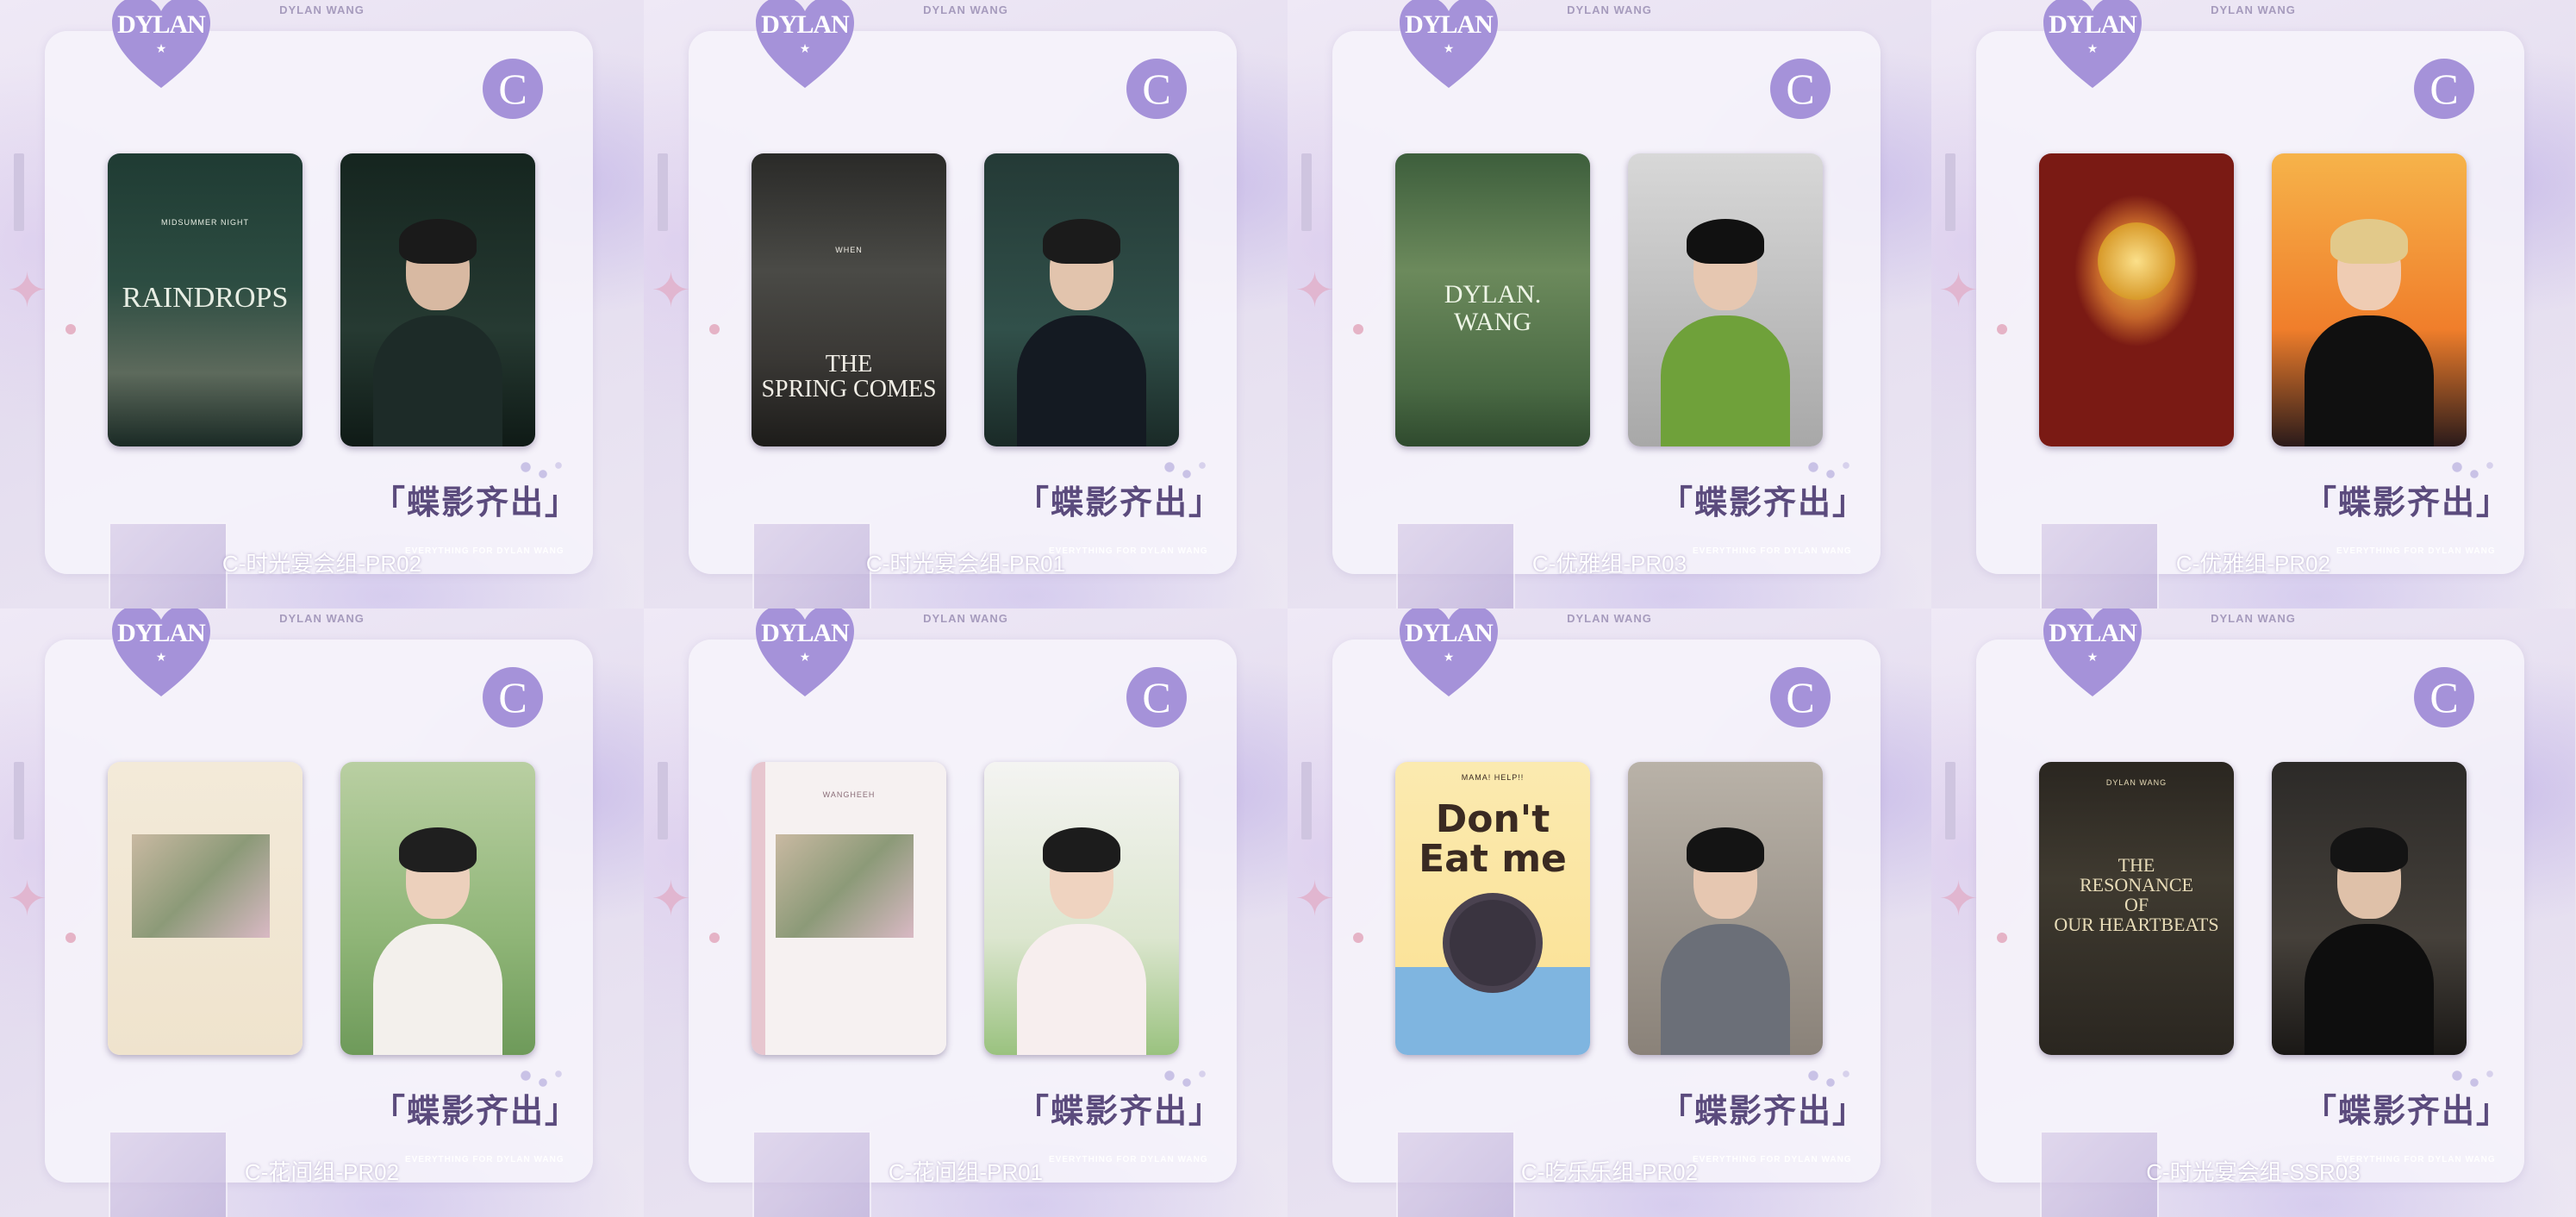 Image resolution: width=2576 pixels, height=1217 pixels. What do you see at coordinates (1609, 1172) in the screenshot?
I see `panel-caption: C-吃乐乐组-PR02` at bounding box center [1609, 1172].